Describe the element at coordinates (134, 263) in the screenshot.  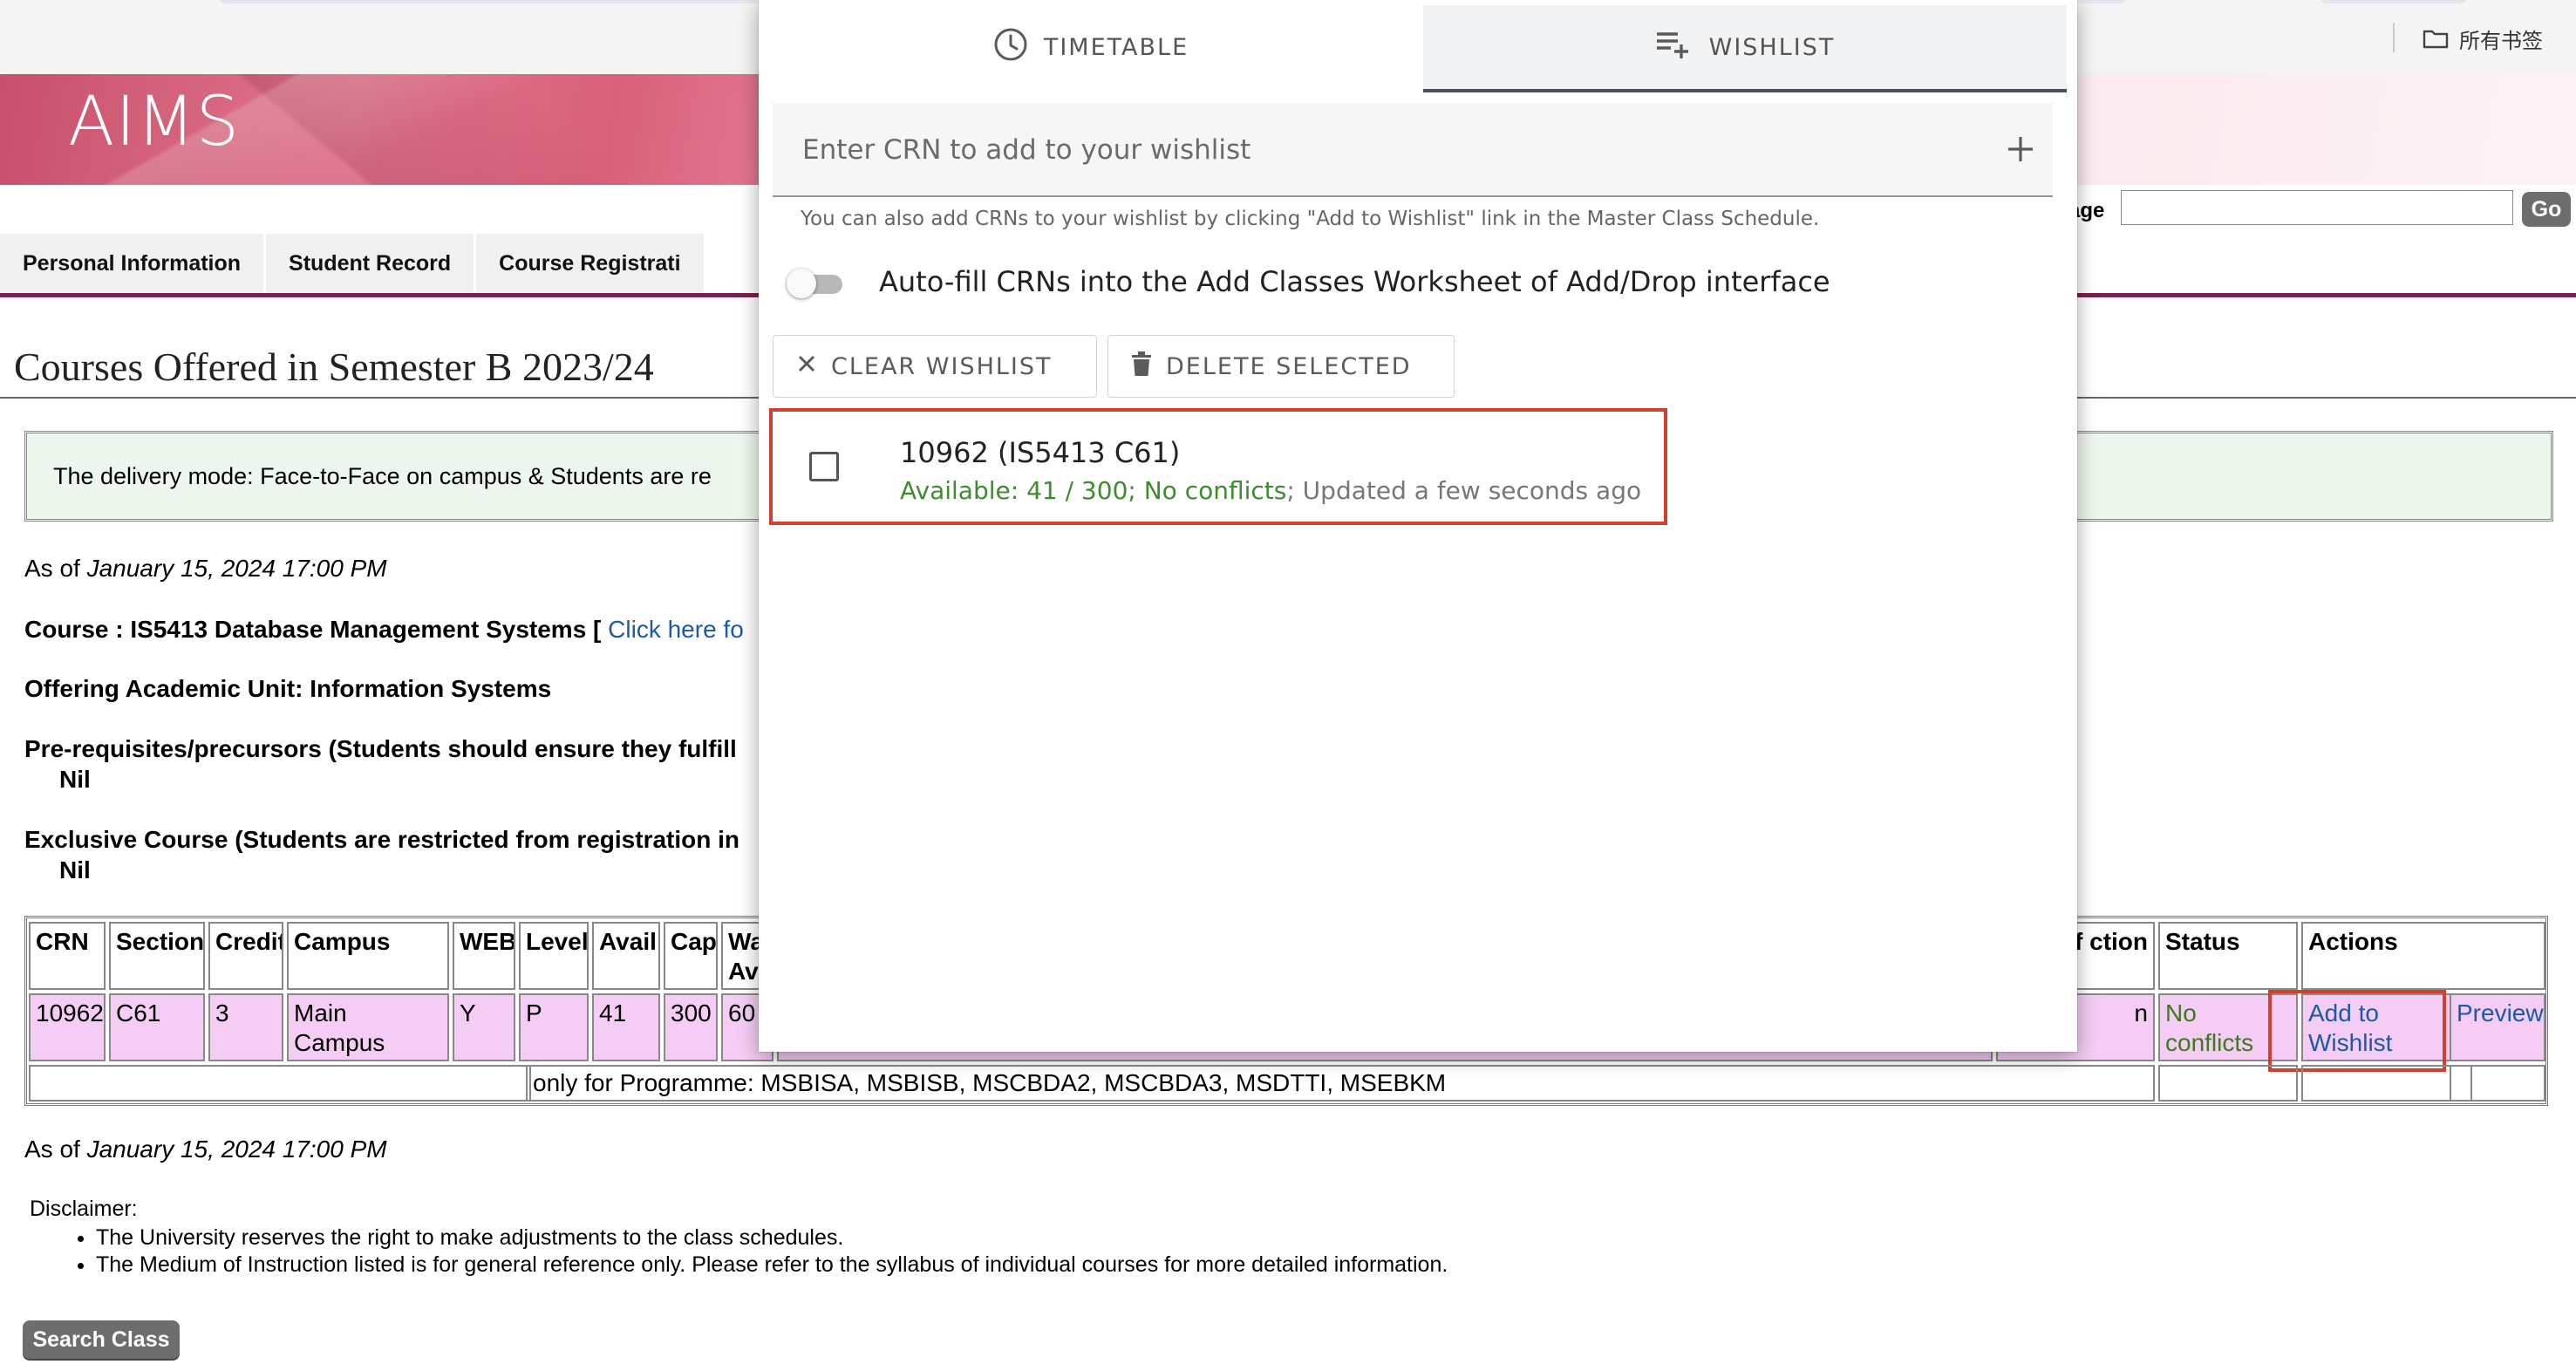
I see `nav-tab-personal-information: Personal Information` at that location.